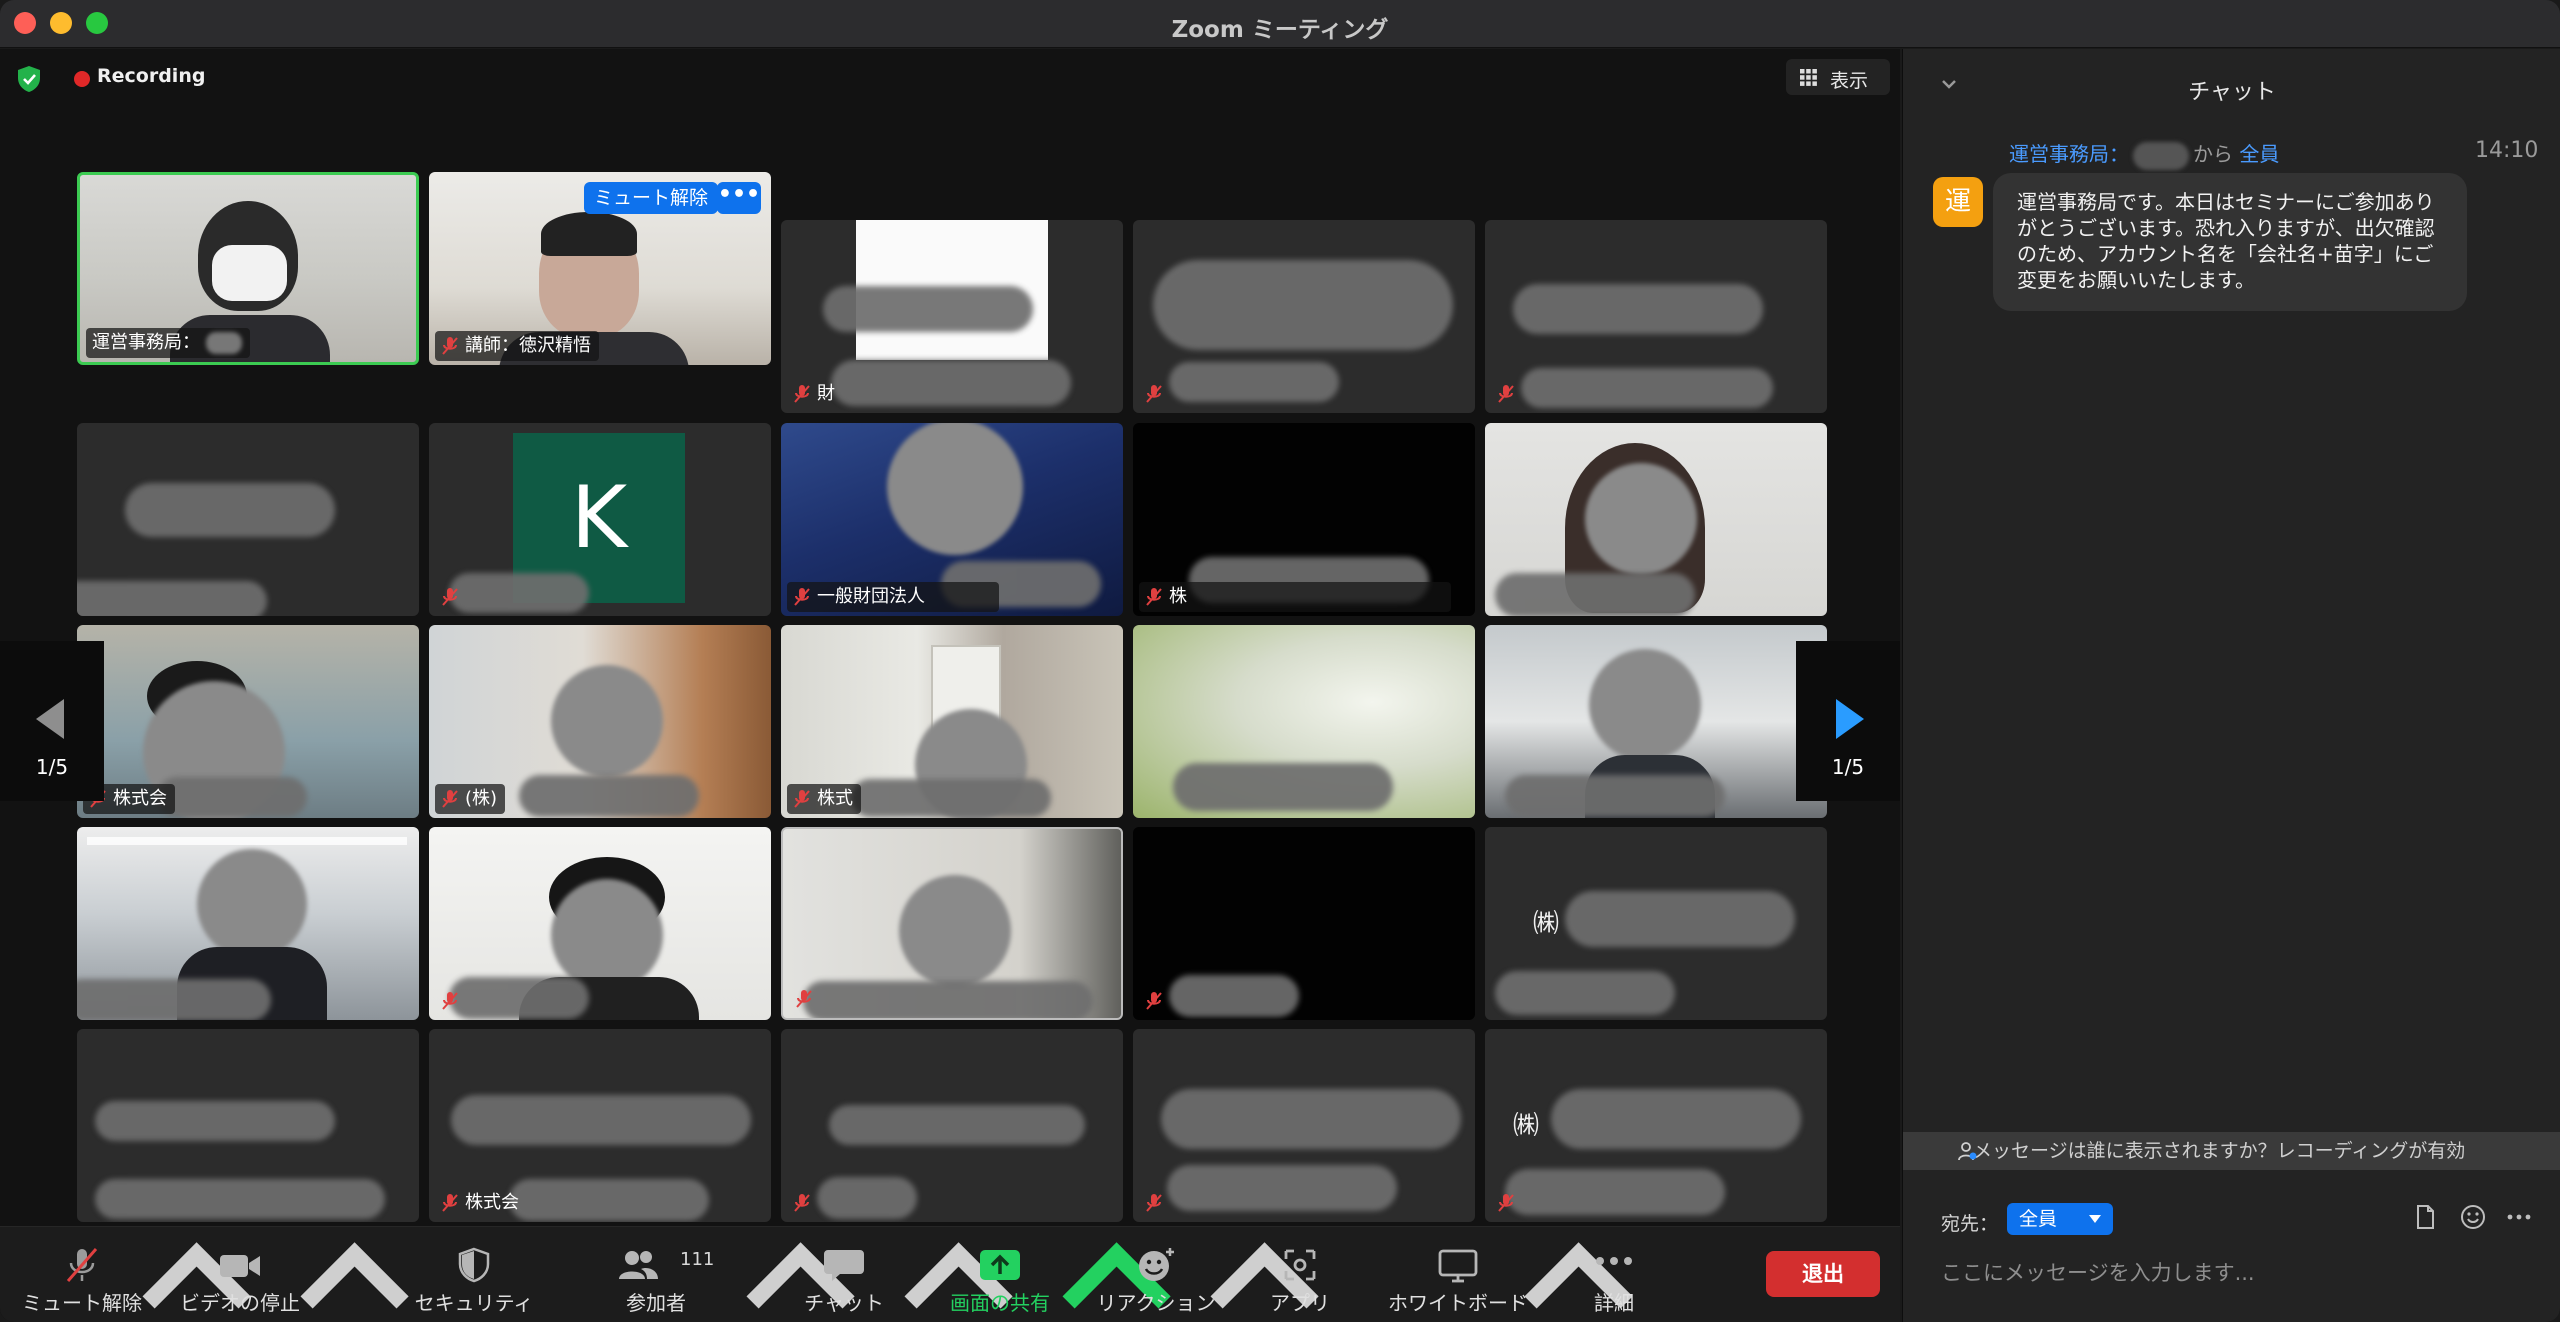 Image resolution: width=2560 pixels, height=1322 pixels. I want to click on chat-message-input, so click(2231, 1273).